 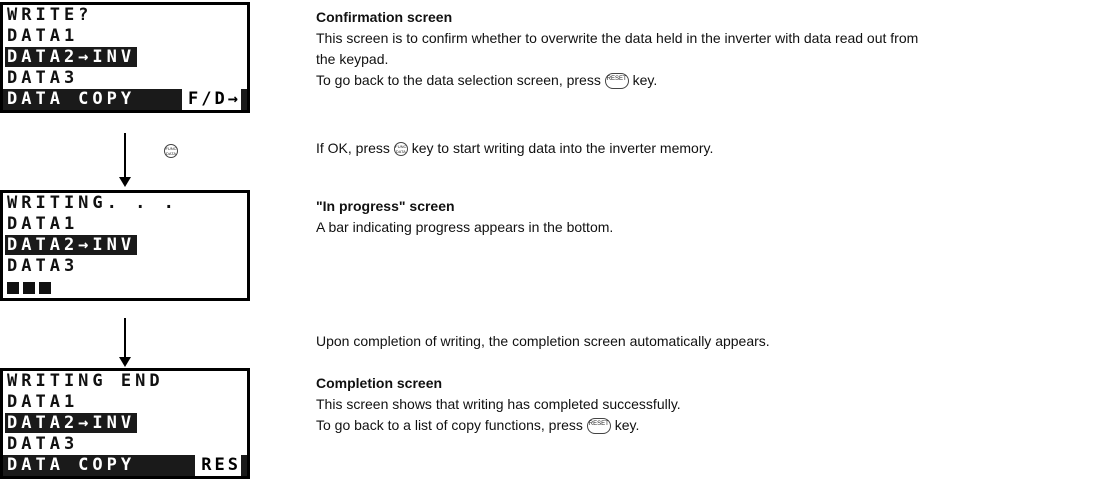 What do you see at coordinates (211, 99) in the screenshot?
I see `lcd-row-sub-label: F/D→` at bounding box center [211, 99].